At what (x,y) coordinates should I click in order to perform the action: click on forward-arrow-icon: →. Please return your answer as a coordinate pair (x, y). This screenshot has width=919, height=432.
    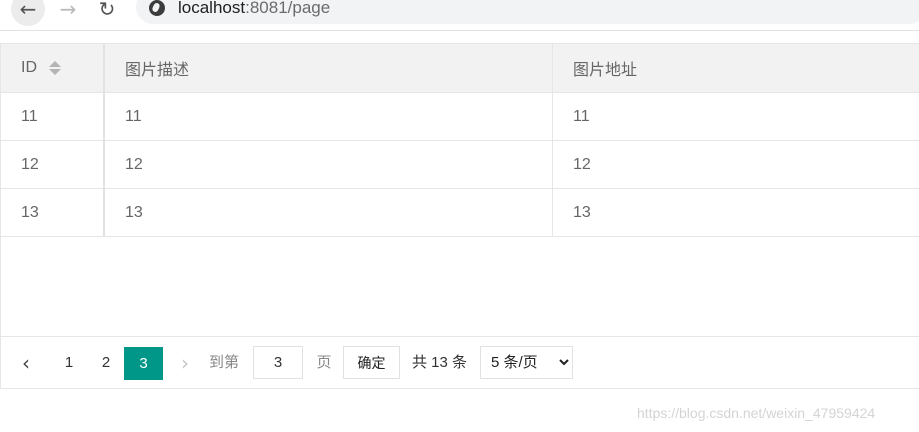
    Looking at the image, I should click on (68, 13).